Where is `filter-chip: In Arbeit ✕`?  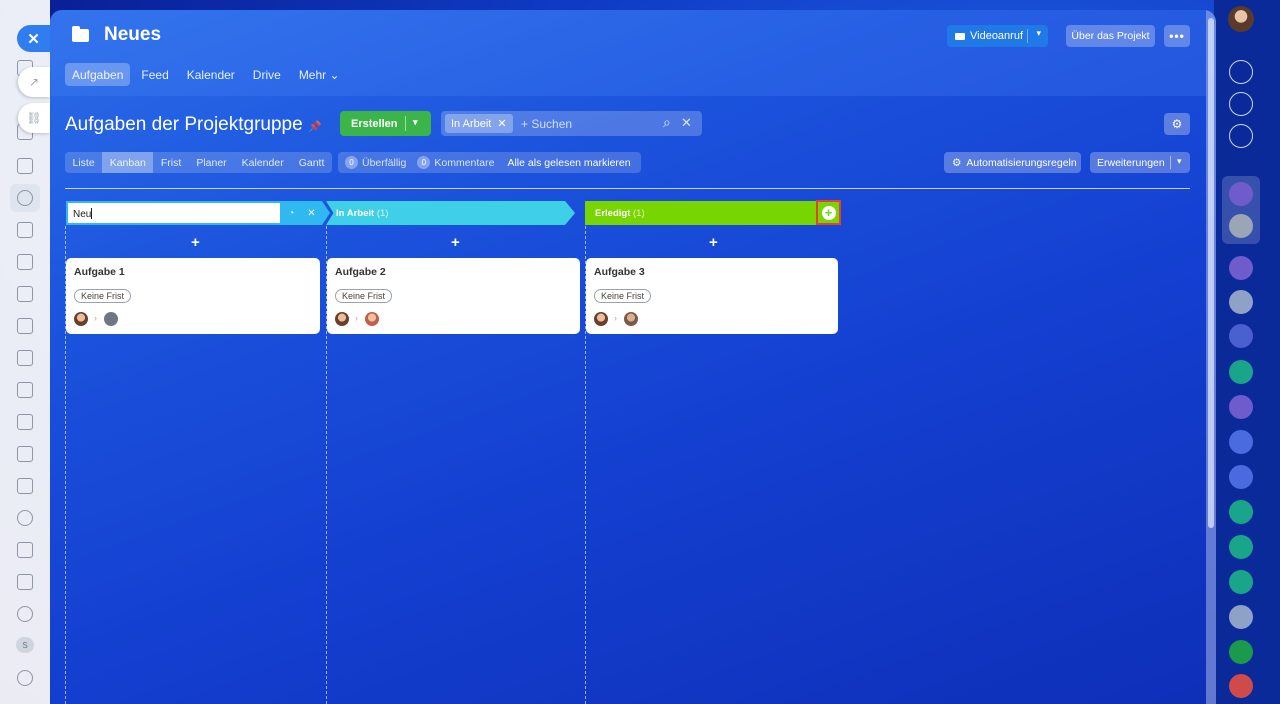 filter-chip: In Arbeit ✕ is located at coordinates (479, 123).